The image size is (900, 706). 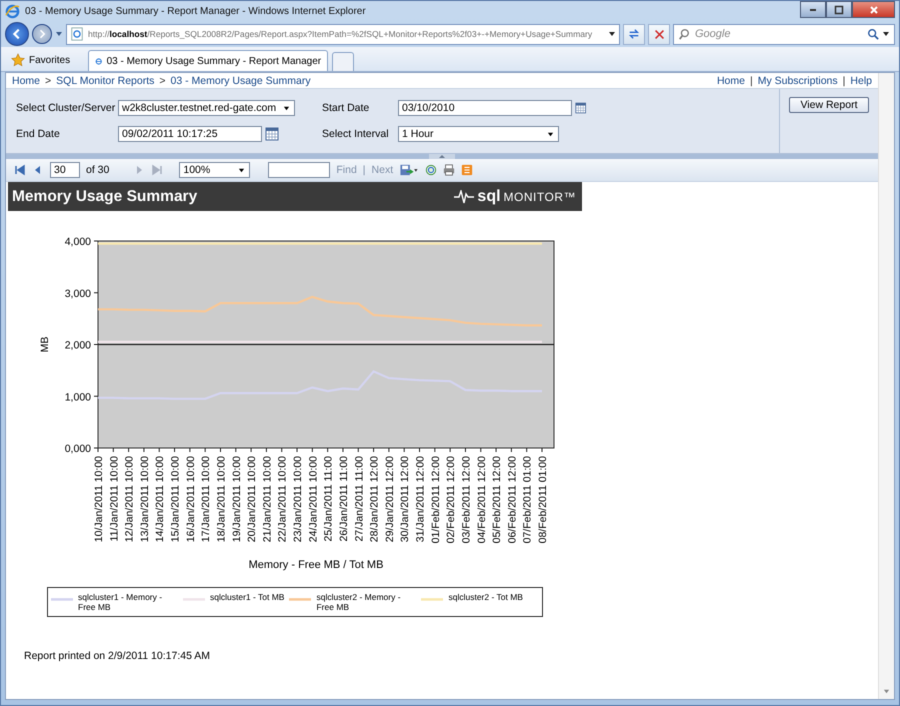 What do you see at coordinates (130, 499) in the screenshot?
I see `x-tick-label: 12/Jan/2011 10:00` at bounding box center [130, 499].